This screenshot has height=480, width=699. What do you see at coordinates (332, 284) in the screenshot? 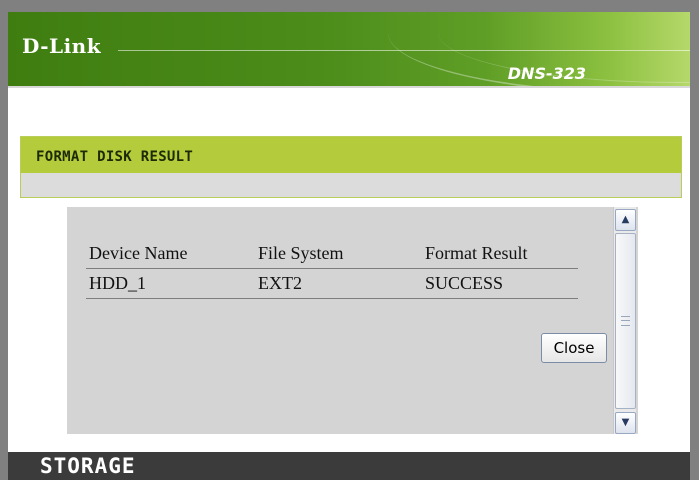
I see `table-row: HDD_1 EXT2 SUCCESS` at bounding box center [332, 284].